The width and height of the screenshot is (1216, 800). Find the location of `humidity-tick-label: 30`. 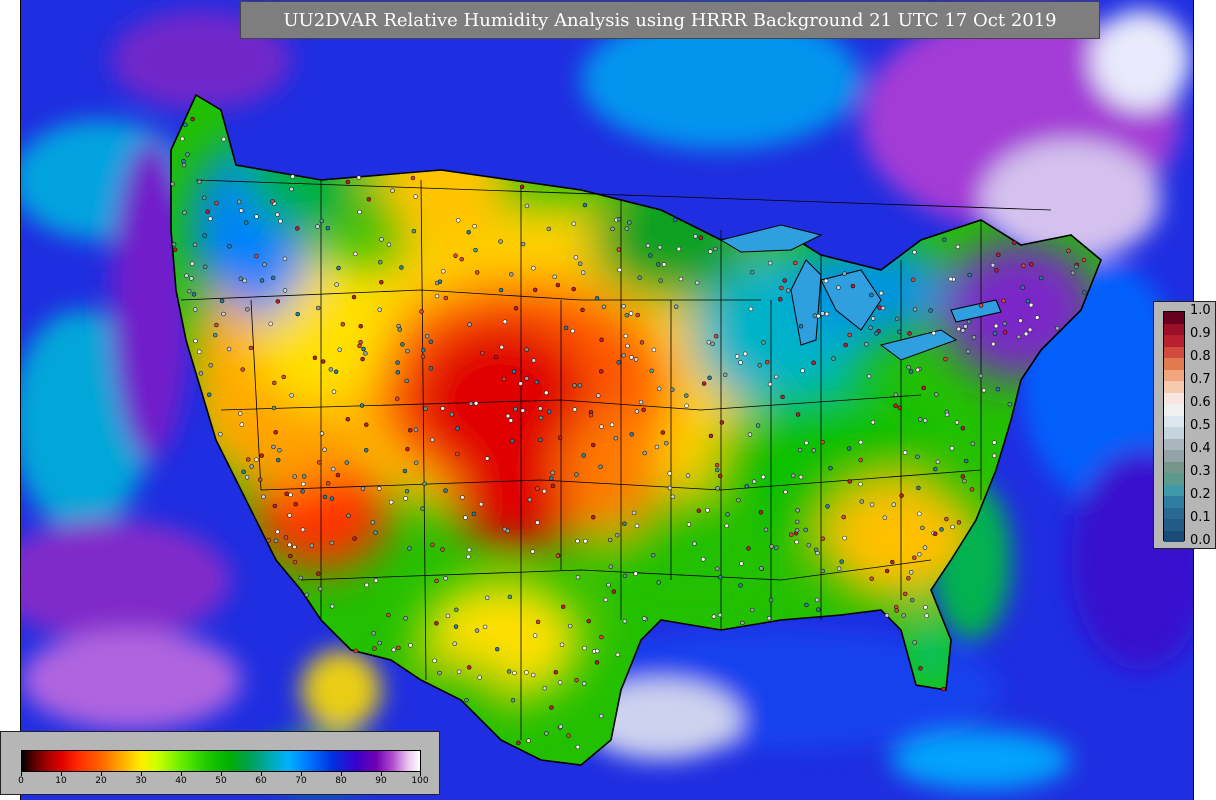

humidity-tick-label: 30 is located at coordinates (141, 781).